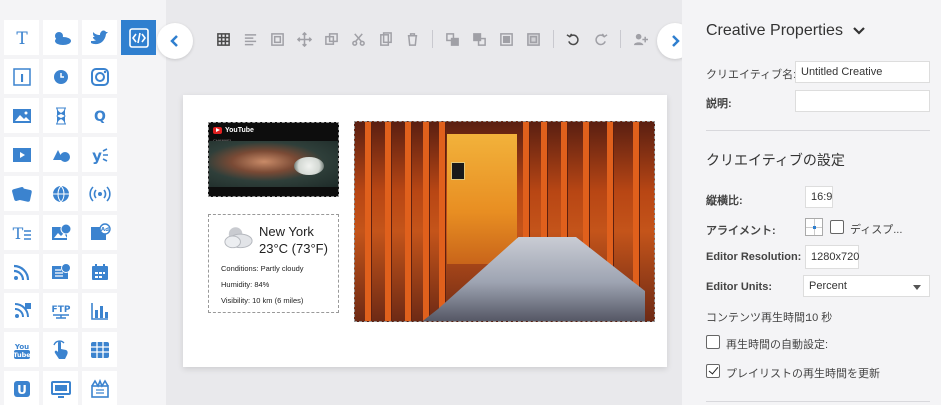 Image resolution: width=941 pixels, height=405 pixels. Describe the element at coordinates (21, 310) in the screenshot. I see `rss-alt-widget-tile` at that location.